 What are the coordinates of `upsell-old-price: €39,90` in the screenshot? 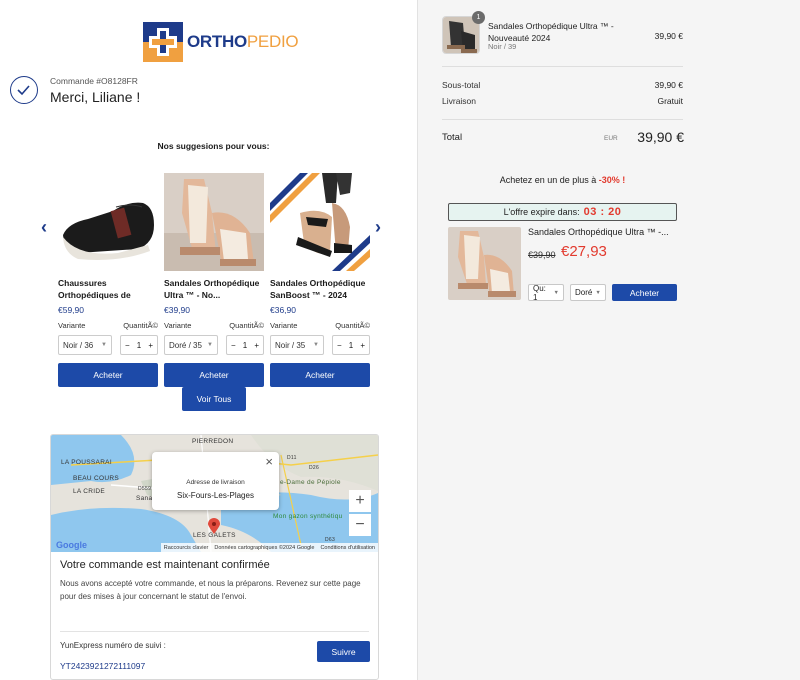 It's located at (542, 255).